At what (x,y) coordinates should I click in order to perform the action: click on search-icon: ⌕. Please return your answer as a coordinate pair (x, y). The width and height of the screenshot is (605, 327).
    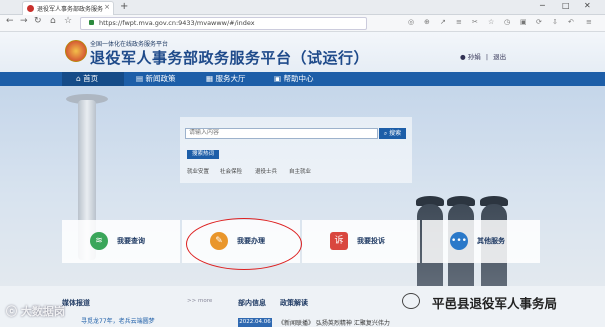
    Looking at the image, I should click on (385, 133).